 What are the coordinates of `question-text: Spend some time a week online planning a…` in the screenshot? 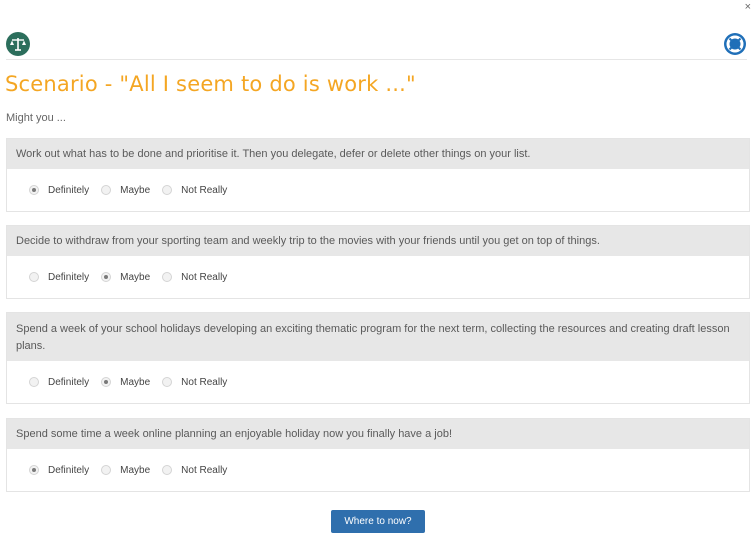 It's located at (378, 434).